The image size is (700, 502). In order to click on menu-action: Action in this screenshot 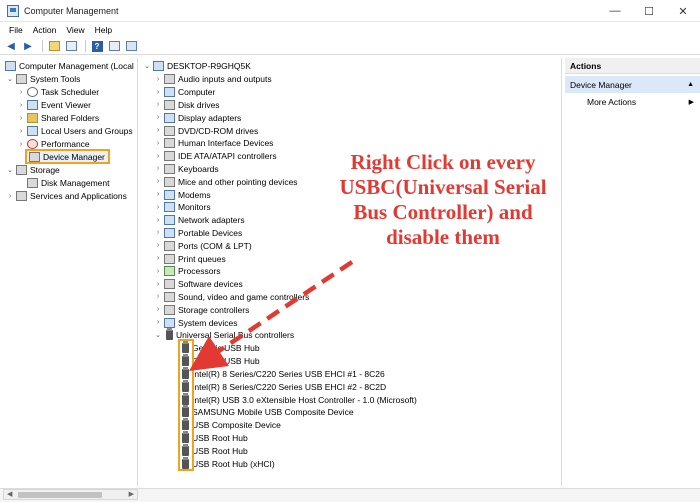, I will do `click(45, 30)`.